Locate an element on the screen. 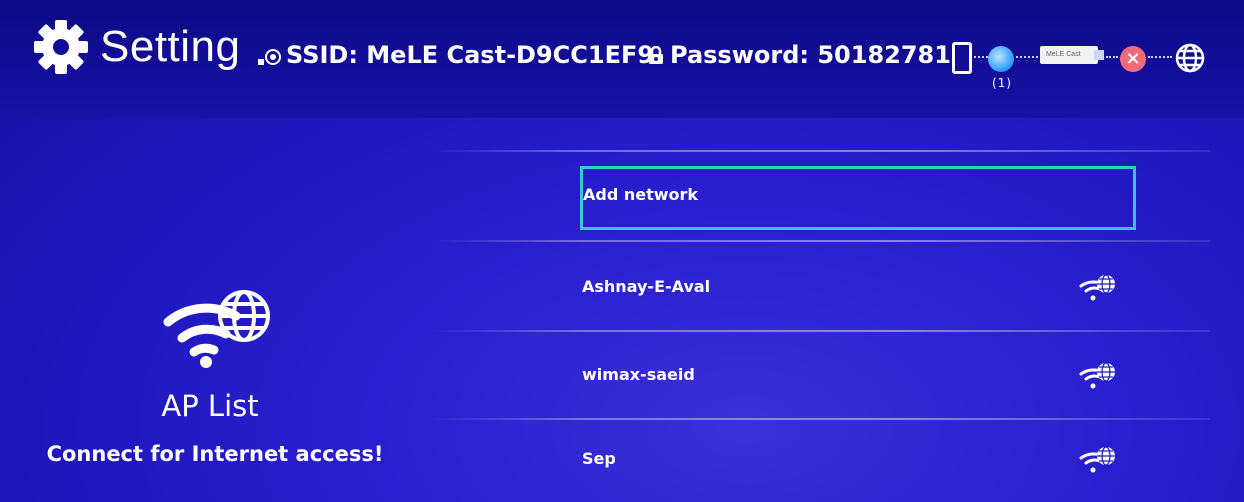 The image size is (1244, 502). connected-count: (1) is located at coordinates (1002, 83).